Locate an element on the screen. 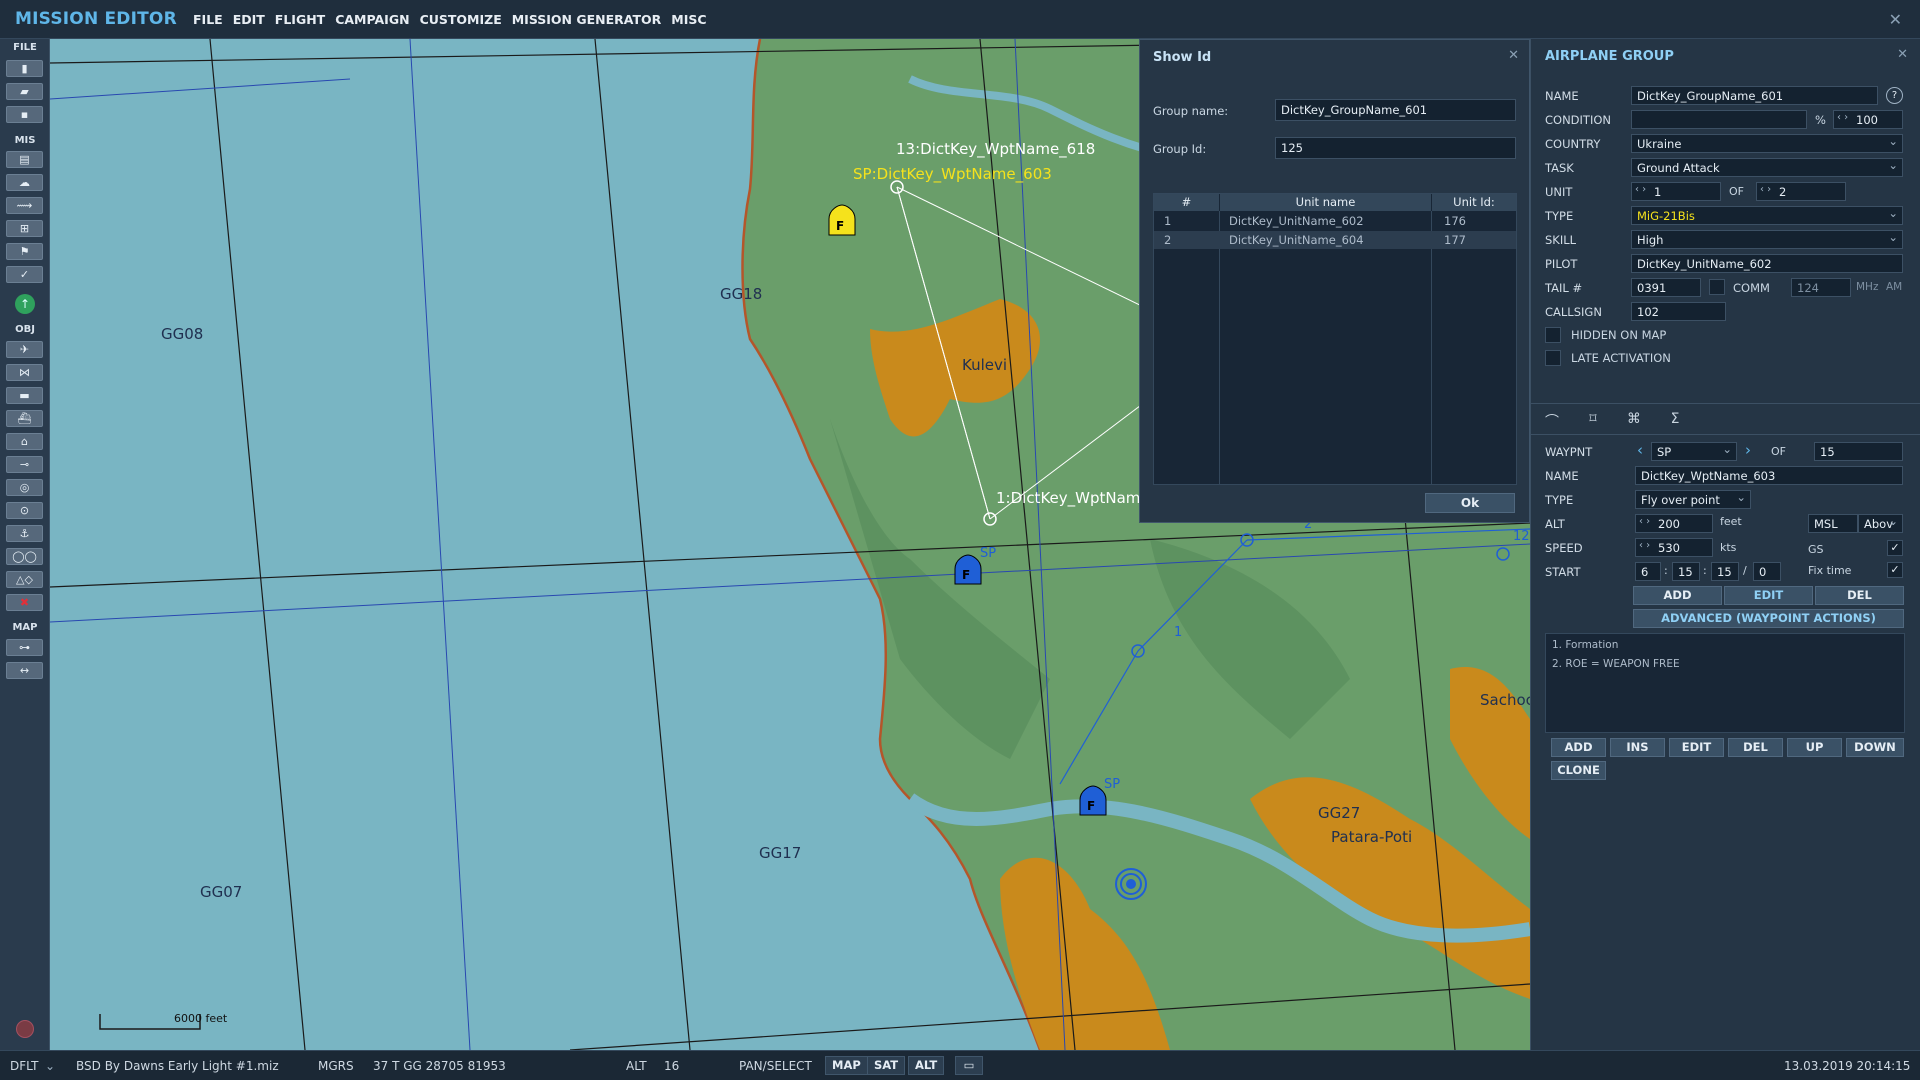 This screenshot has width=1920, height=1080. row-number: 2 is located at coordinates (1168, 240).